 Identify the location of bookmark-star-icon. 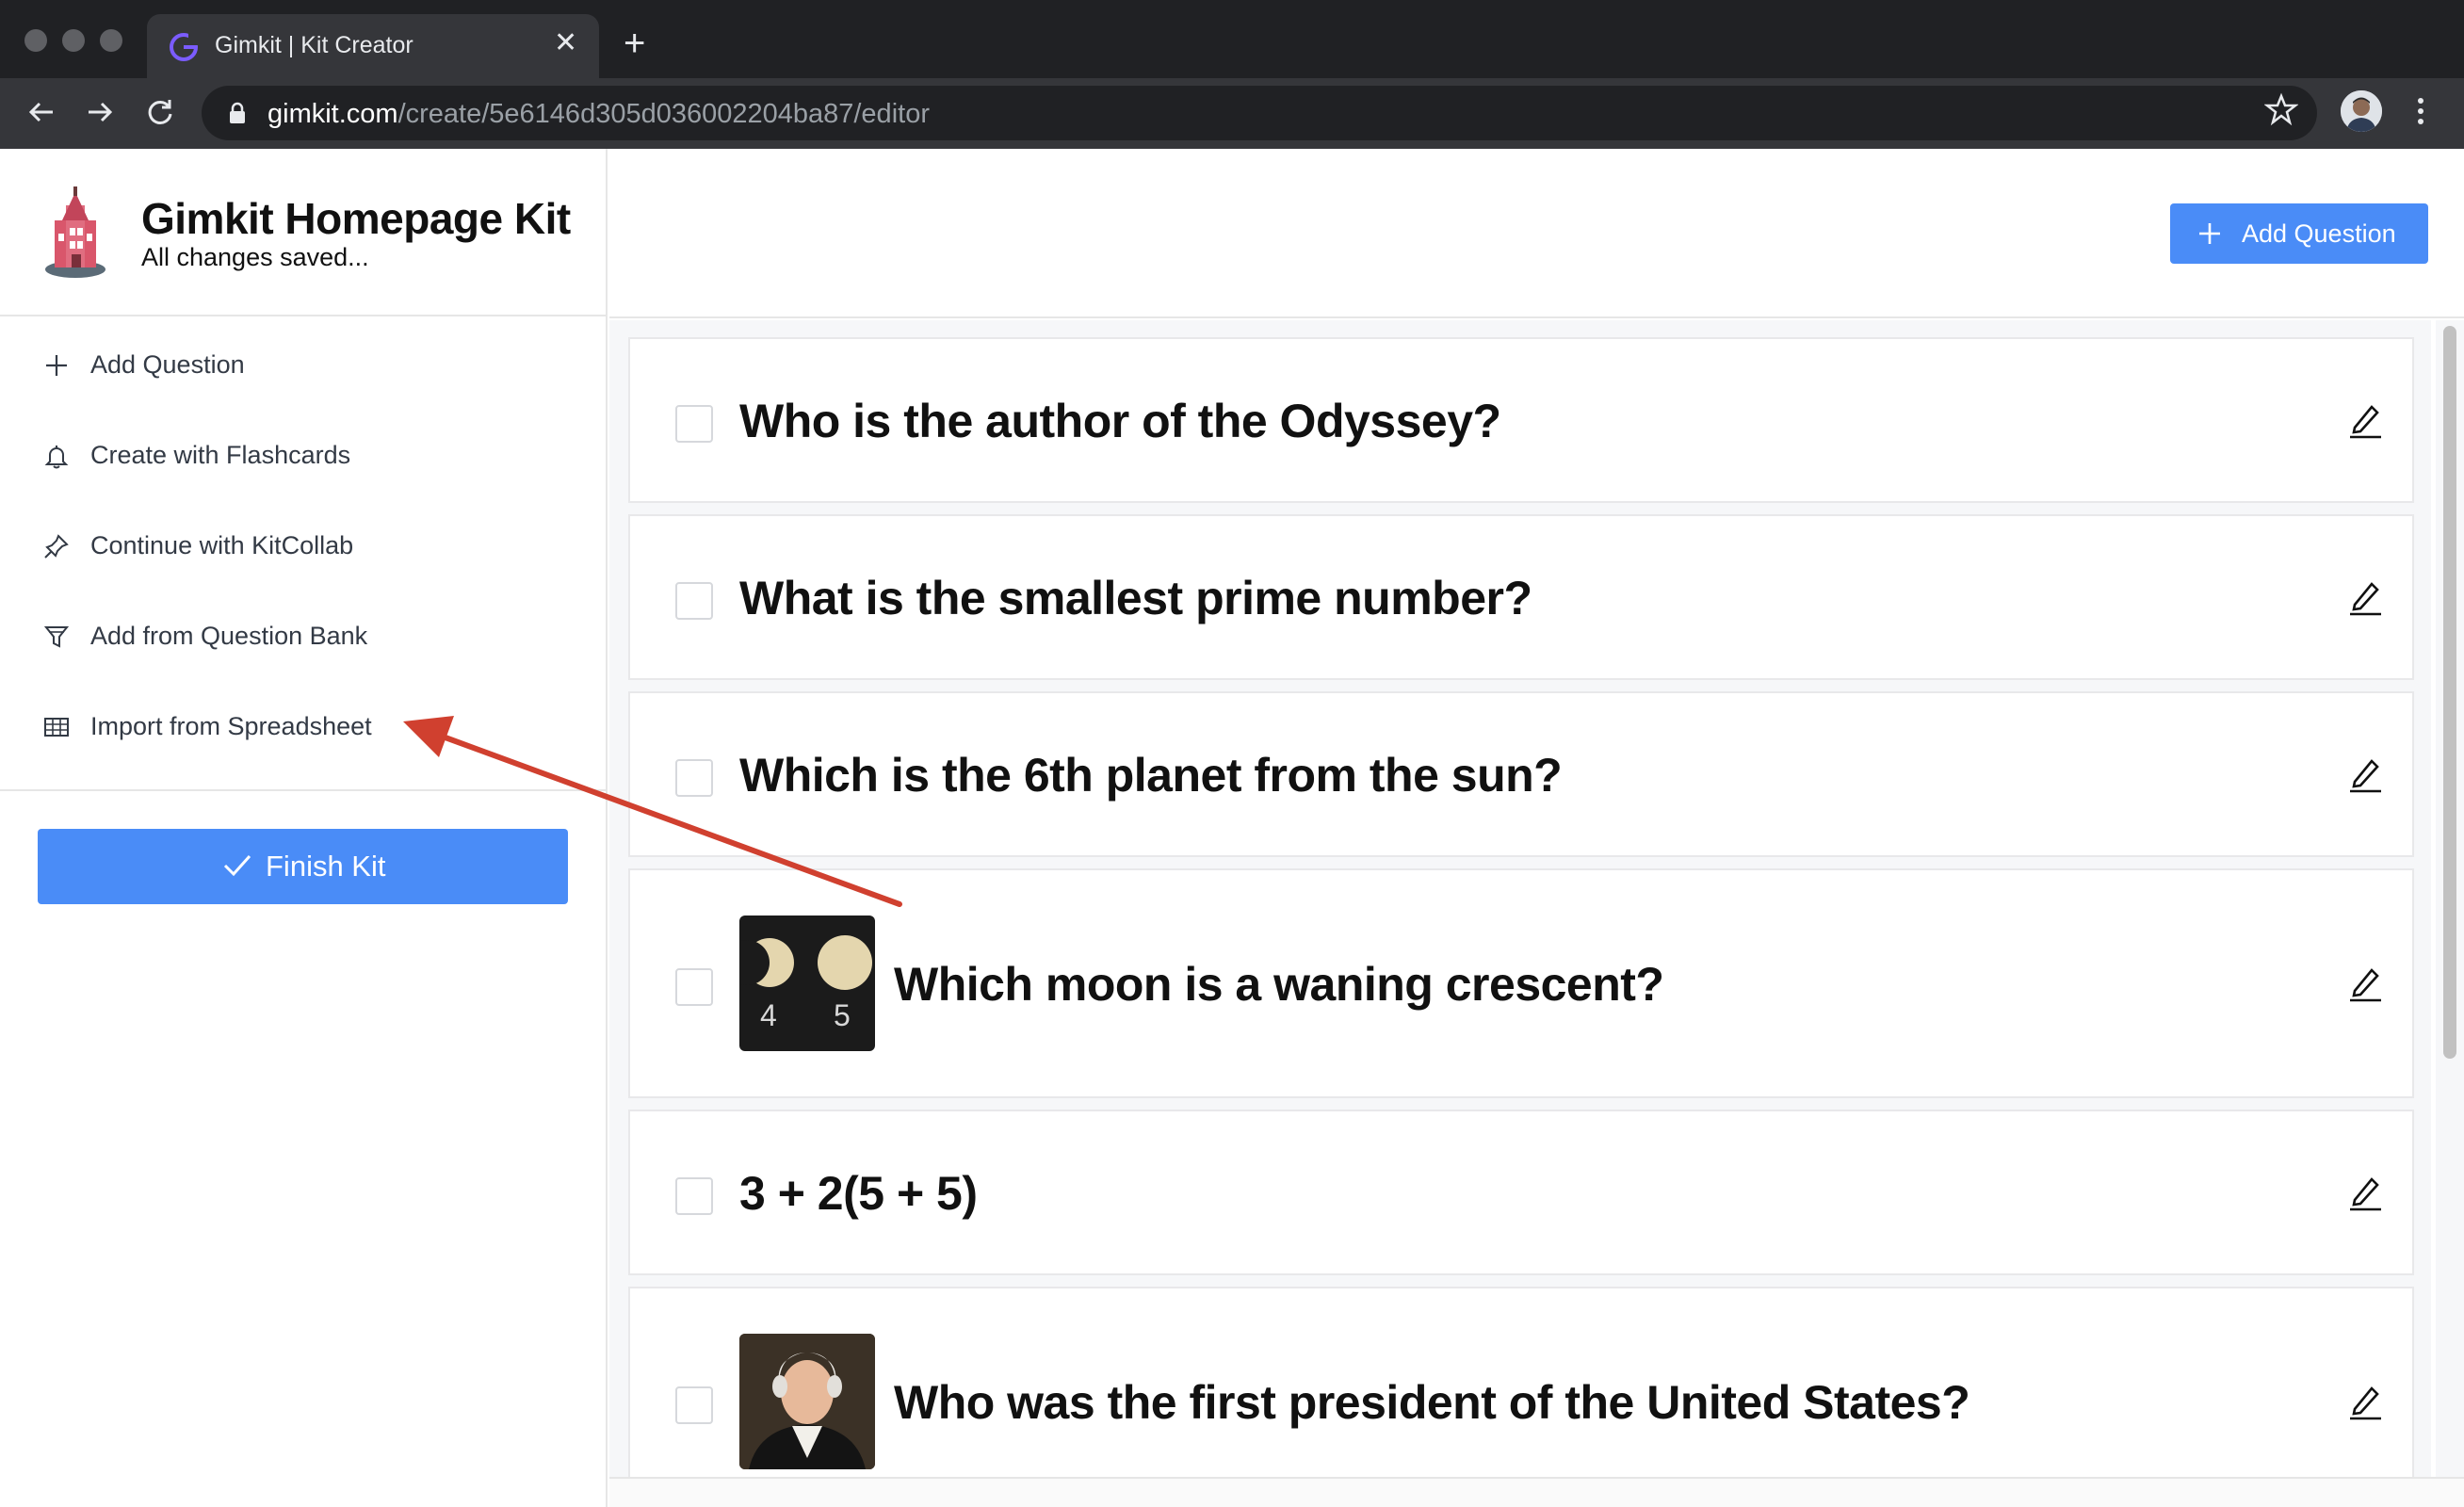
(2281, 109).